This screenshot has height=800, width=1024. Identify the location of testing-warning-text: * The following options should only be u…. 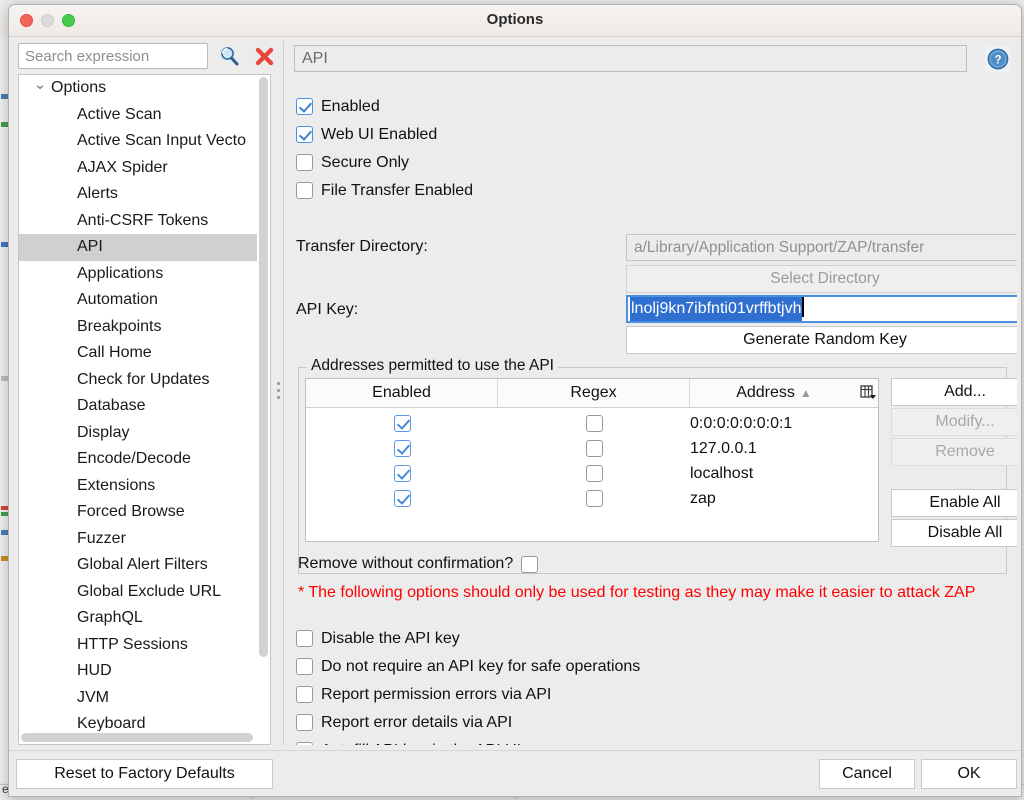
(637, 592).